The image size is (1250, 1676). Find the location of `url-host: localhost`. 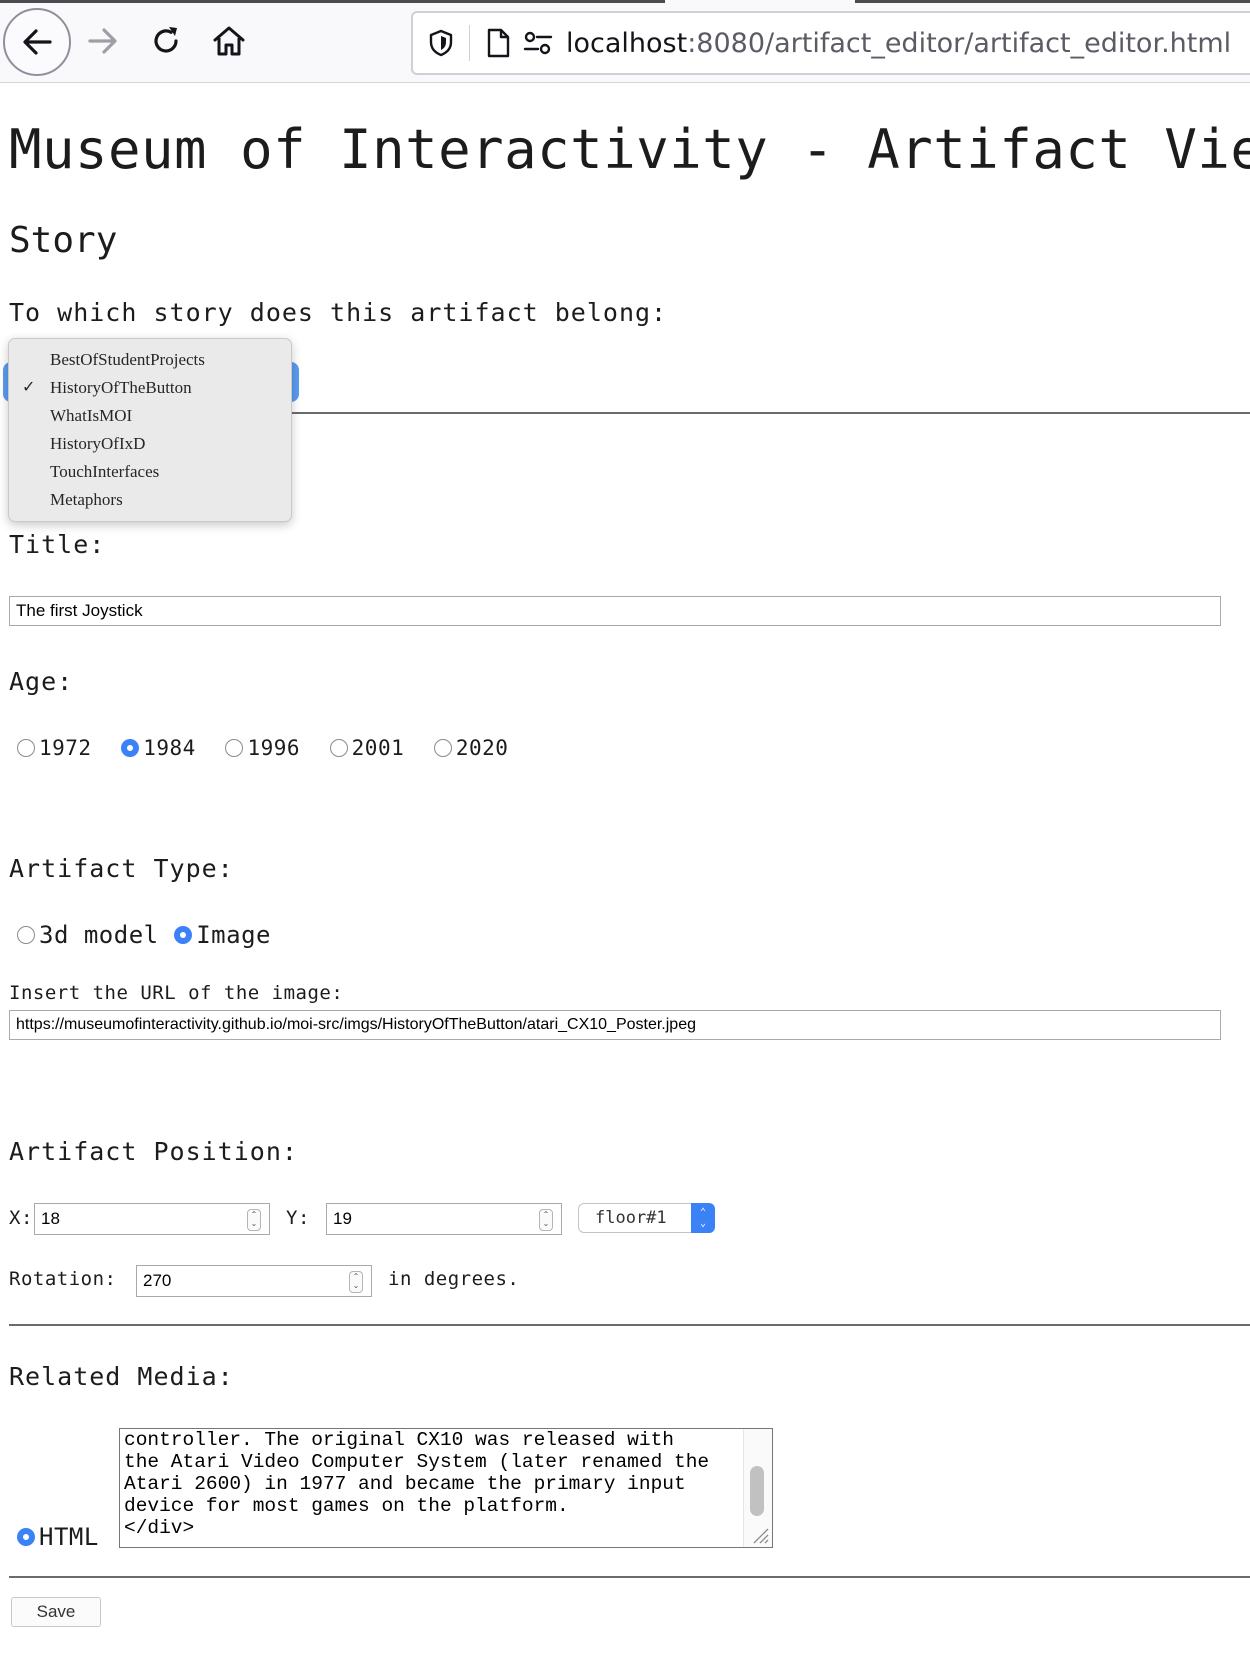

url-host: localhost is located at coordinates (627, 43).